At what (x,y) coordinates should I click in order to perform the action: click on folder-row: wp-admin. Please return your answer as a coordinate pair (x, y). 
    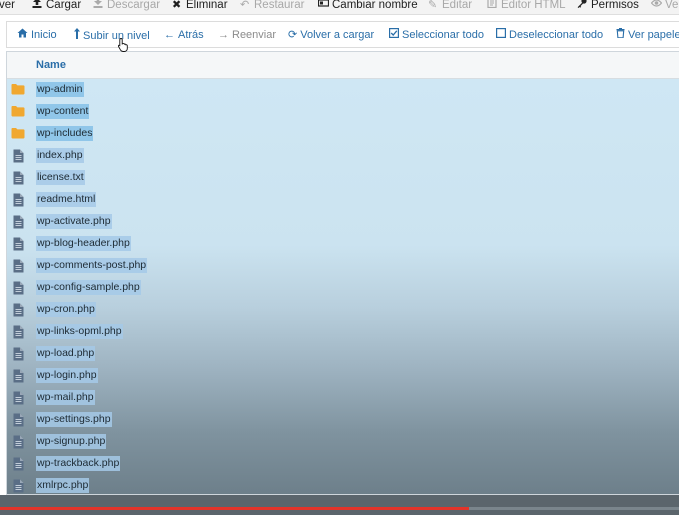
    Looking at the image, I should click on (343, 90).